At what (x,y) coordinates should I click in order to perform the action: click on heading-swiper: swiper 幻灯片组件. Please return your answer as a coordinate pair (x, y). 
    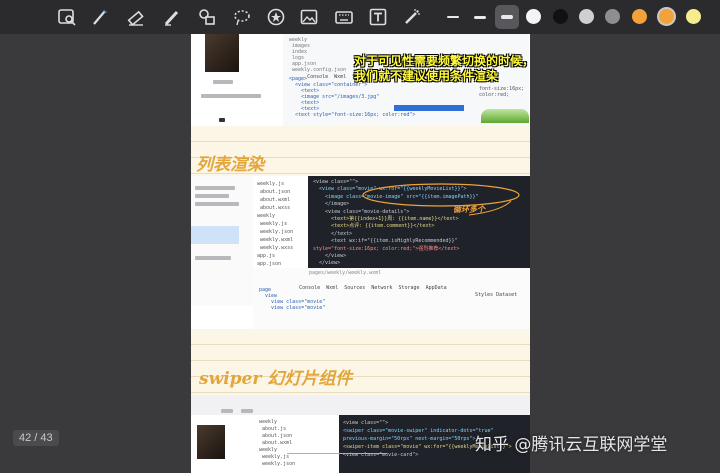
    Looking at the image, I should click on (276, 379).